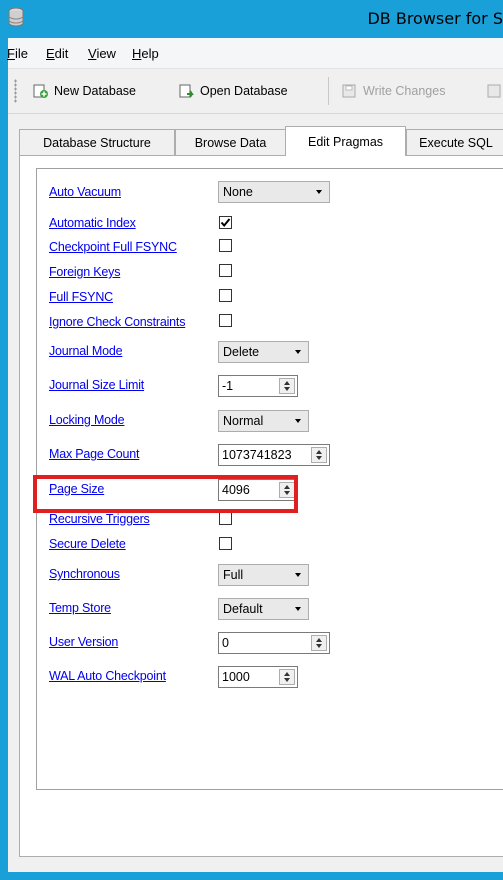  I want to click on title-bar: DB Browser for S, so click(251, 19).